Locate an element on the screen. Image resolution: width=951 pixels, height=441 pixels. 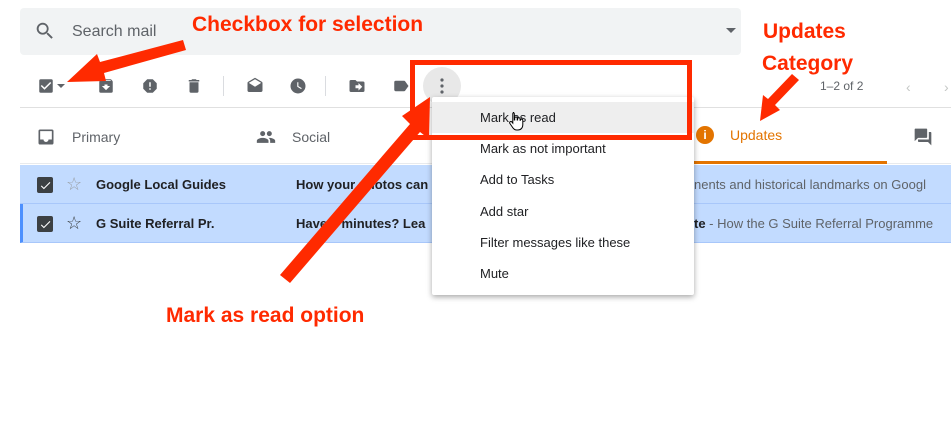
tab-label: Social is located at coordinates (311, 136).